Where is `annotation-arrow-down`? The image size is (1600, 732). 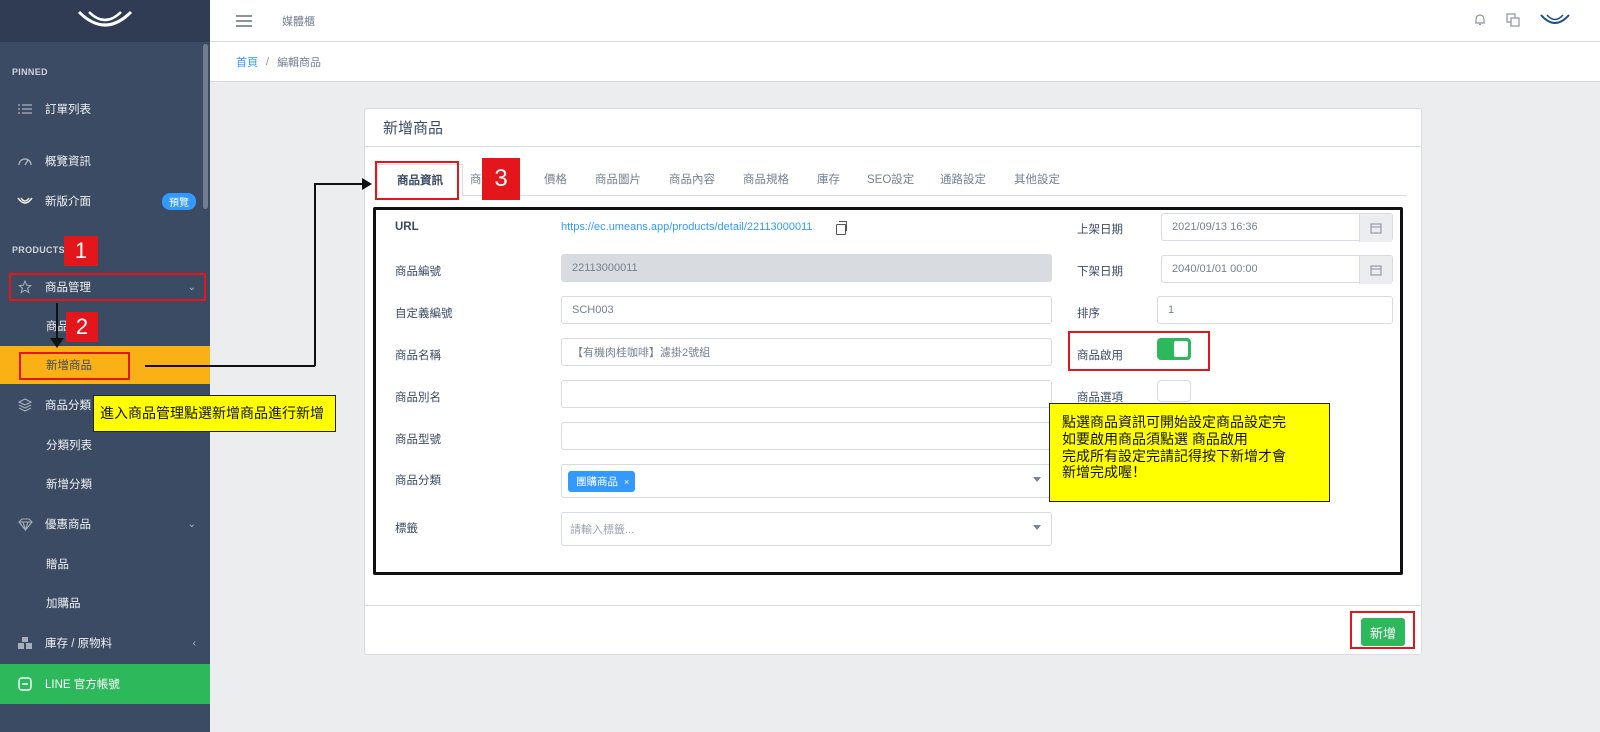 annotation-arrow-down is located at coordinates (57, 323).